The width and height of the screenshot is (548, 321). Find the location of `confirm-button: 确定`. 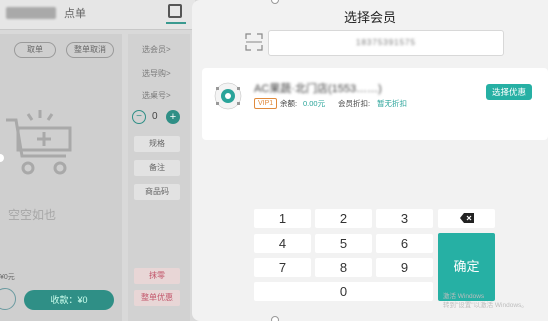

confirm-button: 确定 is located at coordinates (466, 267).